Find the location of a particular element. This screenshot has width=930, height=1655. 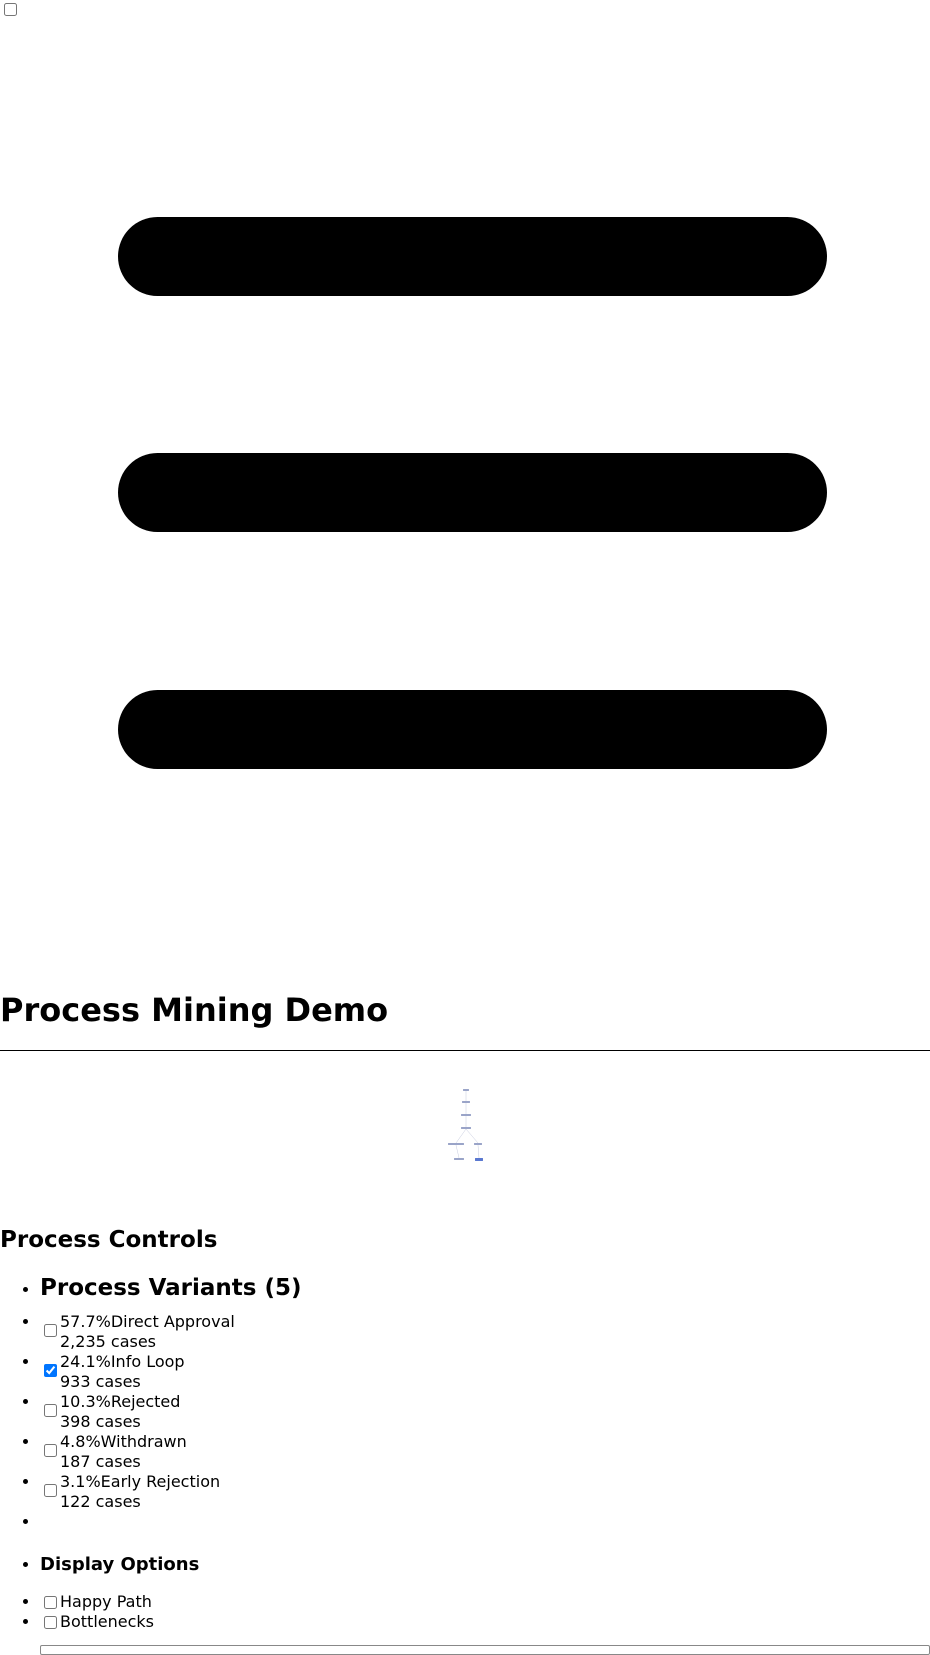

list-item-empty is located at coordinates (485, 1532).